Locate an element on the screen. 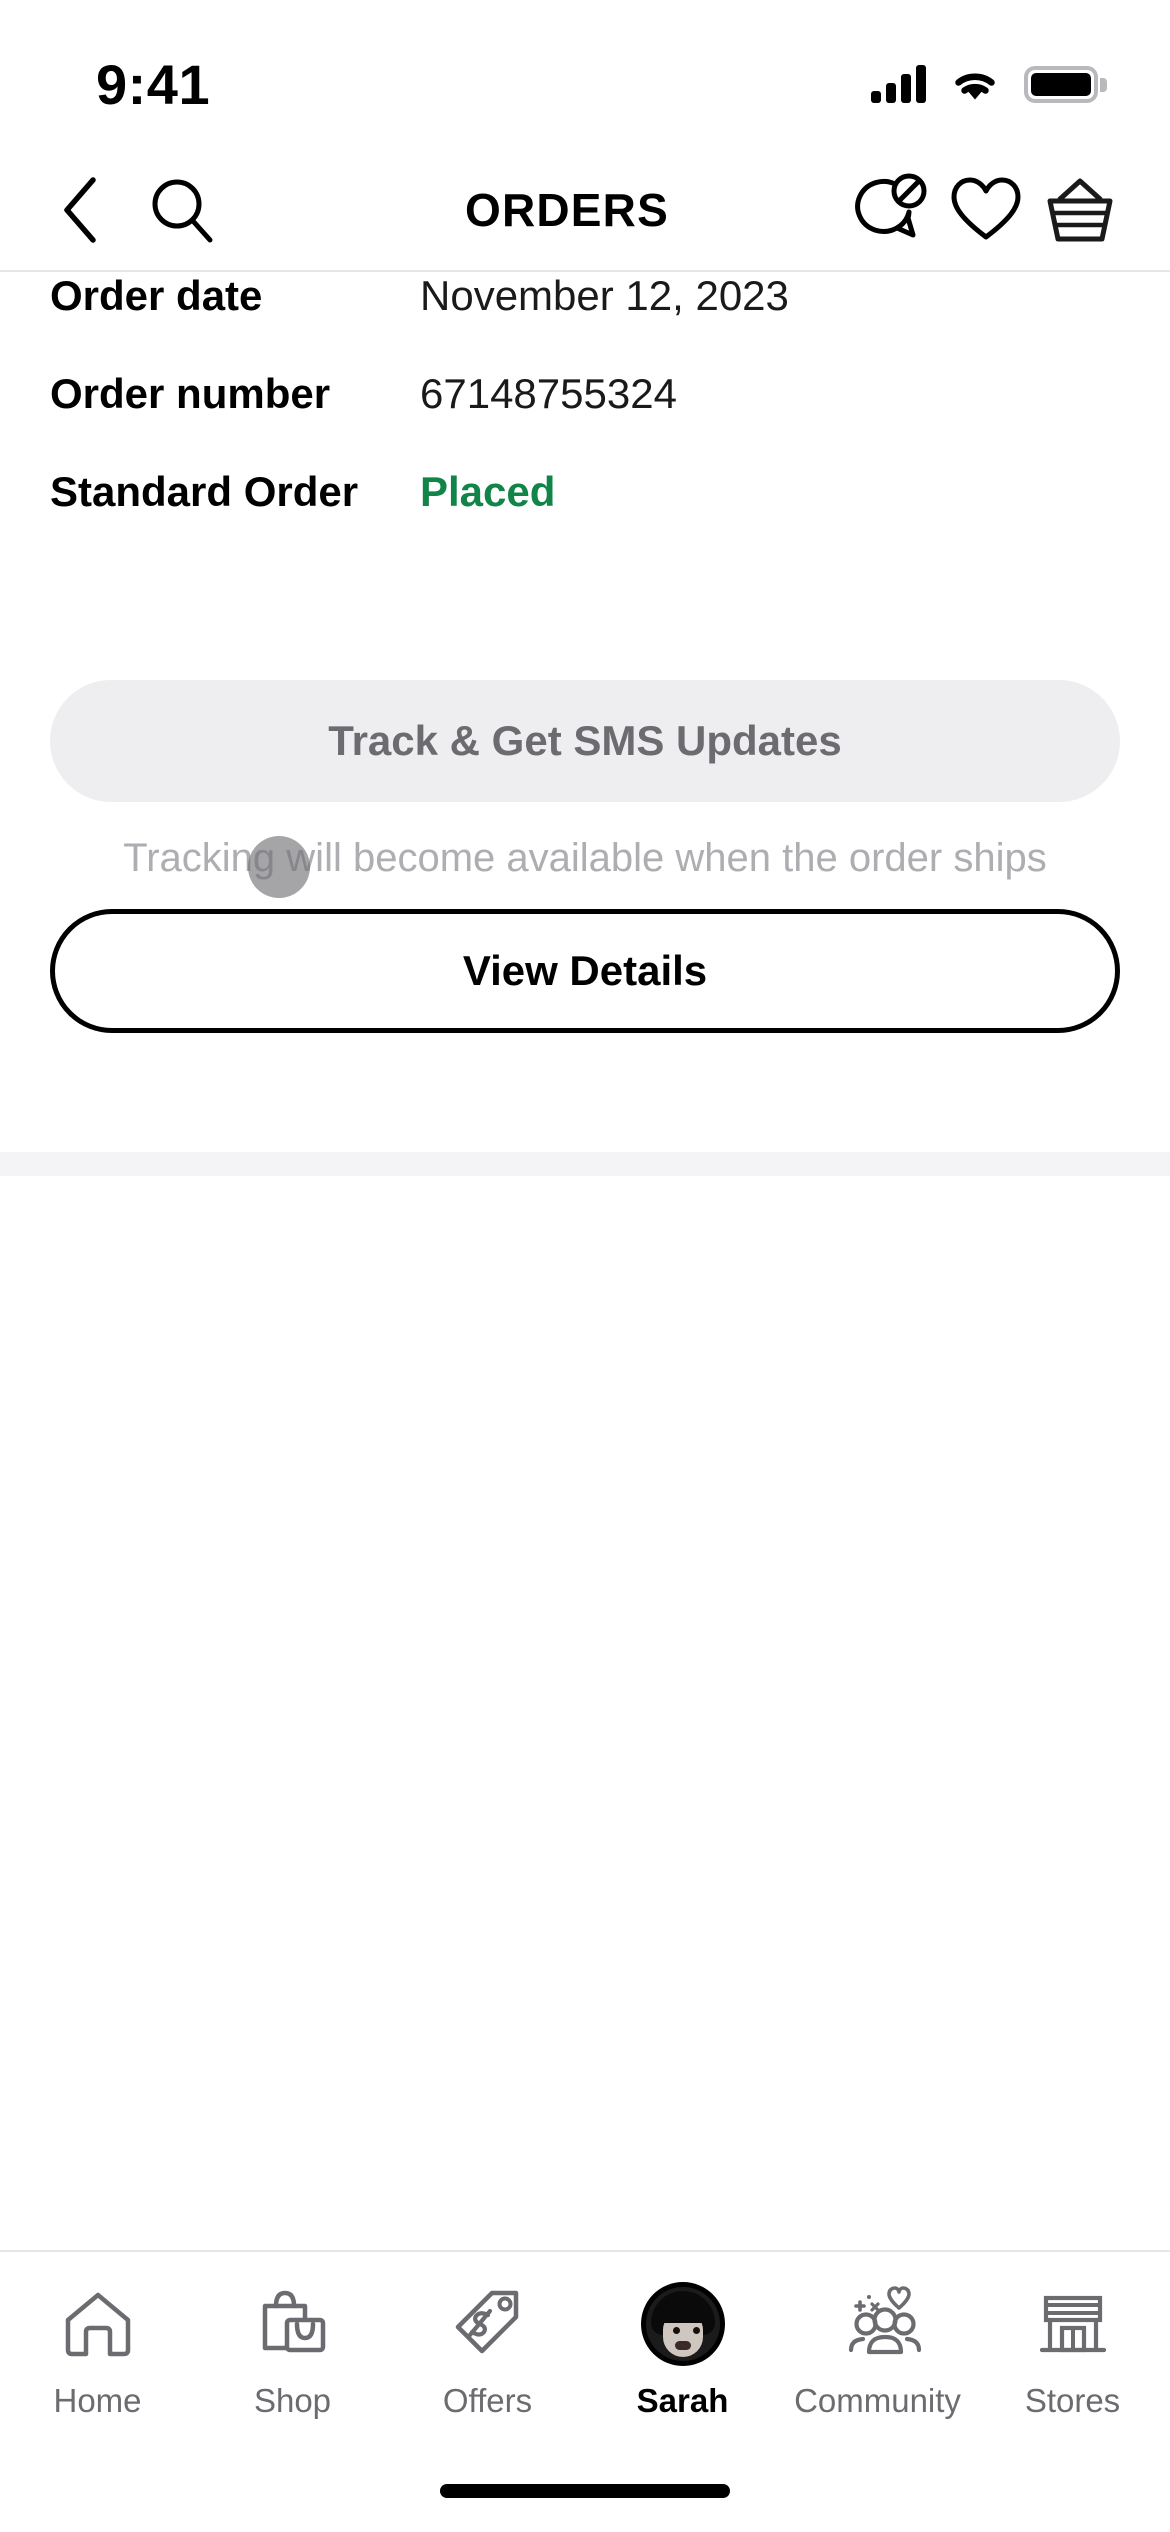 The height and width of the screenshot is (2532, 1170). search-button is located at coordinates (182, 210).